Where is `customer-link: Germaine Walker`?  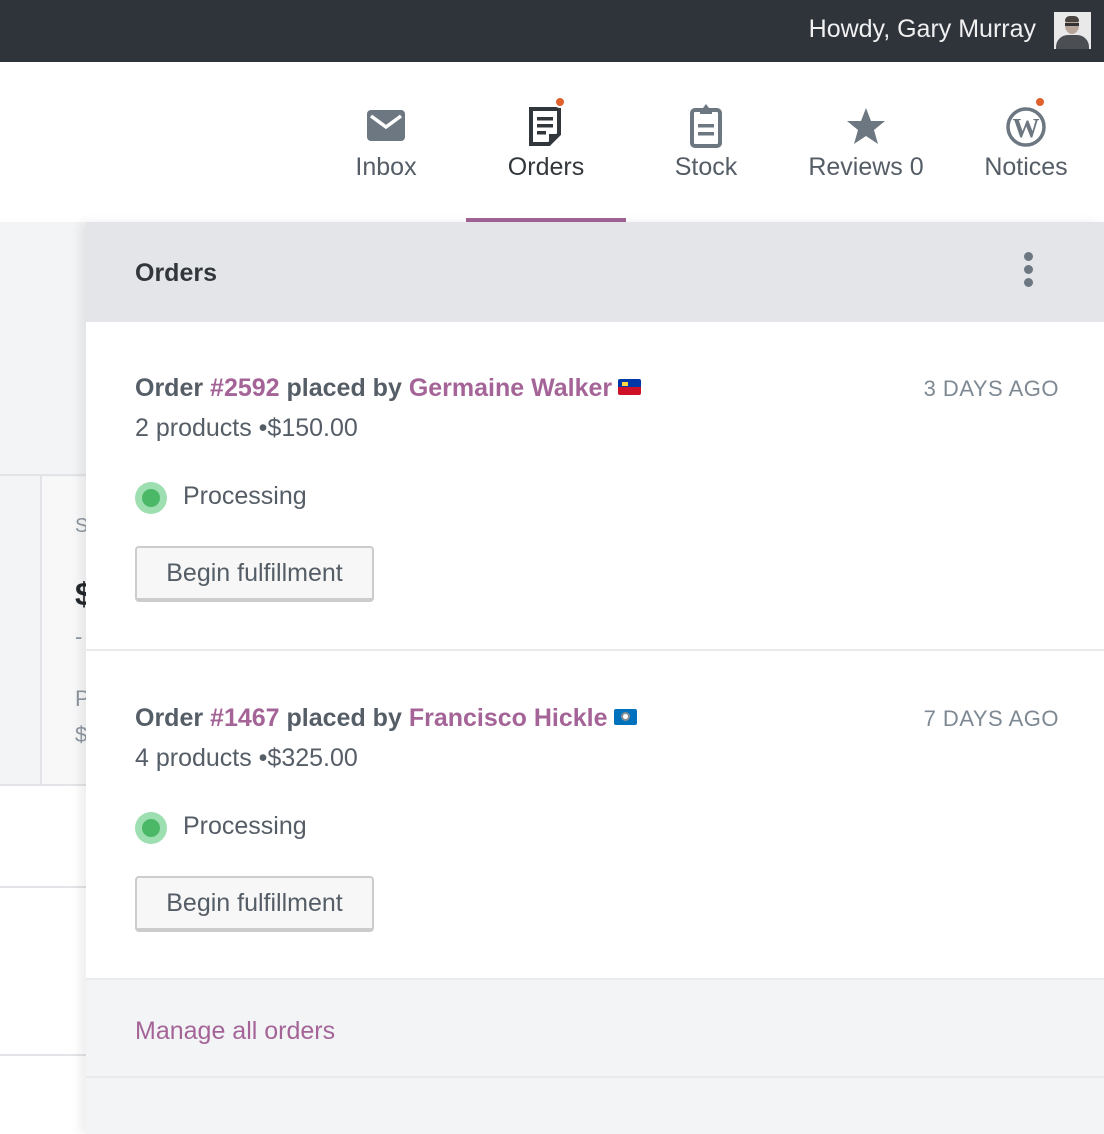 customer-link: Germaine Walker is located at coordinates (510, 388).